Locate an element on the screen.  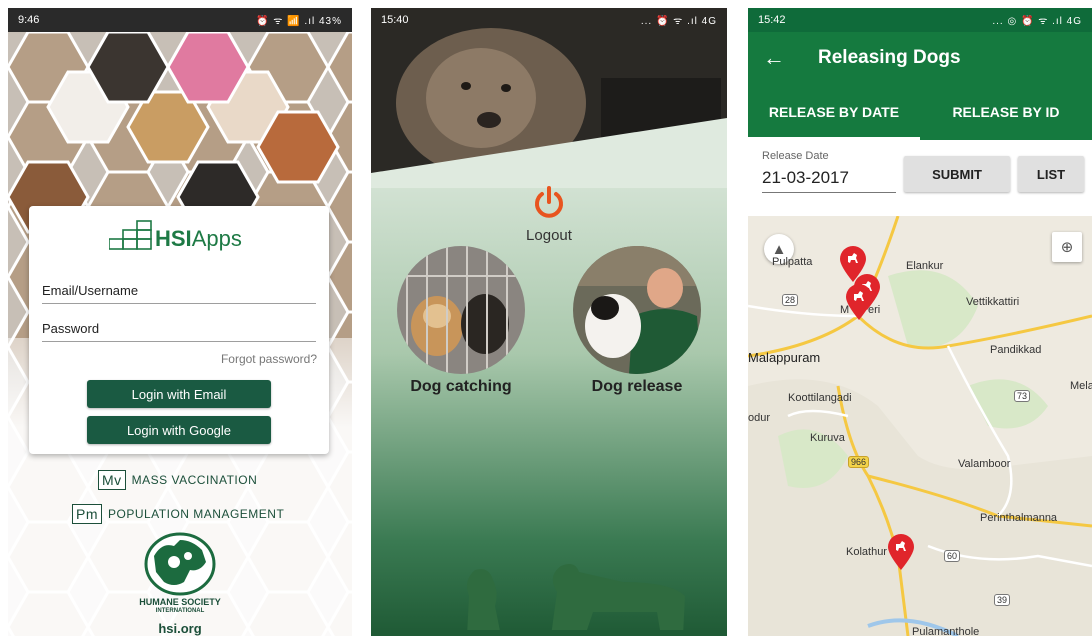
map-place: Mela is located at coordinates (1081, 386).